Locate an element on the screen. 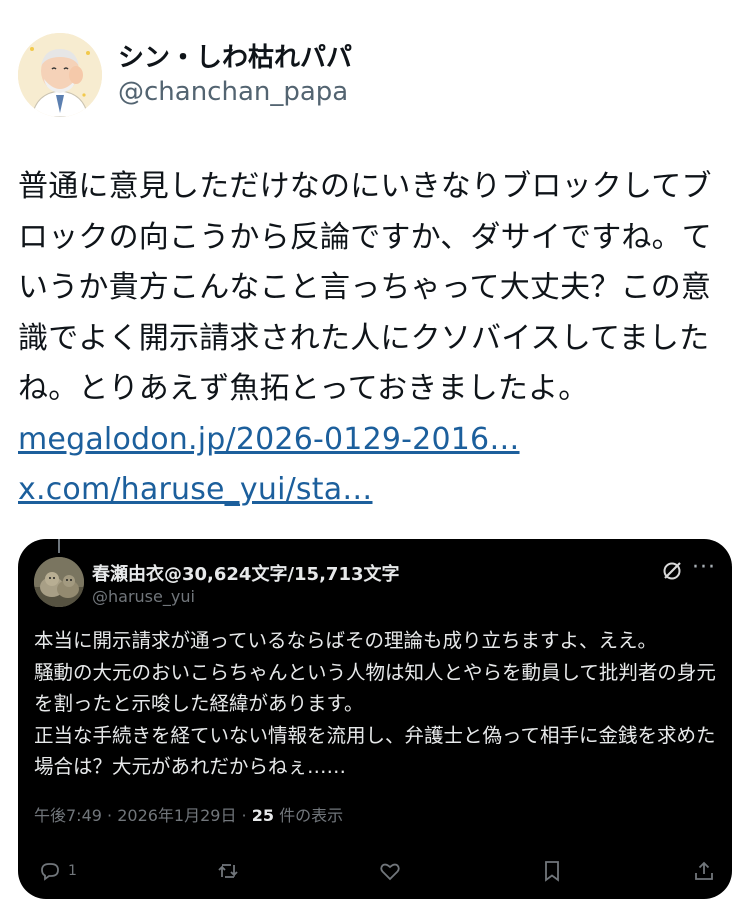  retweet-button is located at coordinates (228, 871).